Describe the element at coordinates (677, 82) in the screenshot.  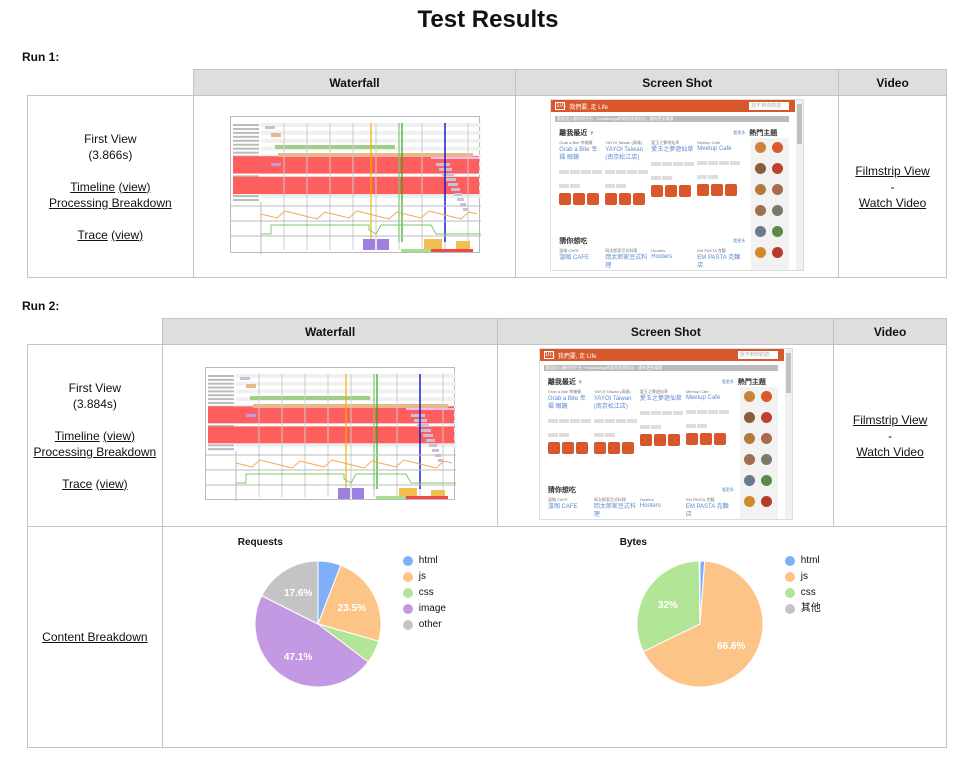
I see `header-screenshot: Screen Shot` at that location.